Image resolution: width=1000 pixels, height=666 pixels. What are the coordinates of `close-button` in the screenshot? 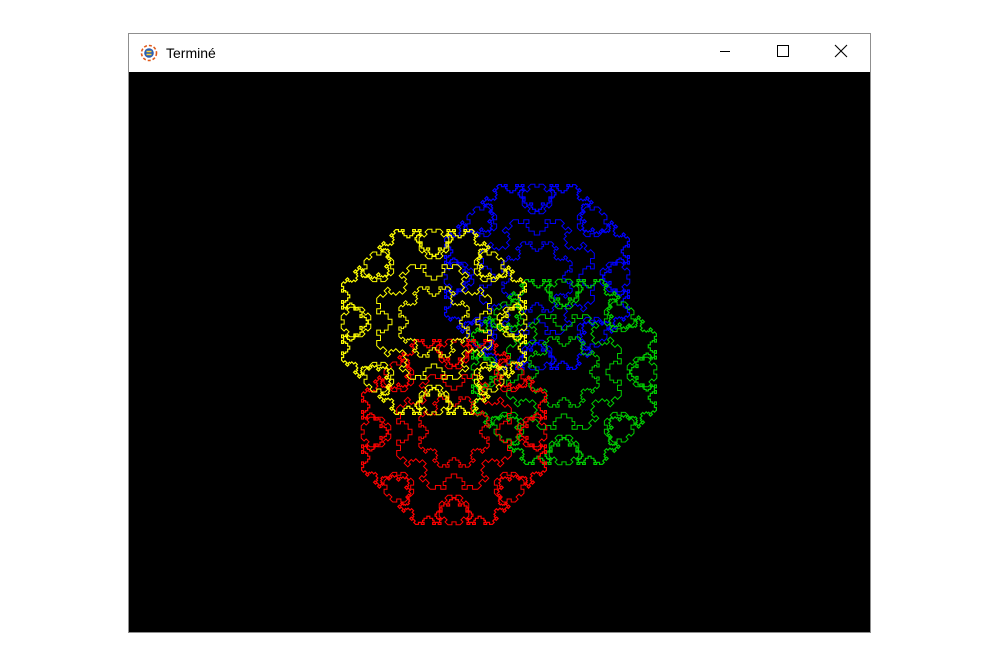 It's located at (841, 53).